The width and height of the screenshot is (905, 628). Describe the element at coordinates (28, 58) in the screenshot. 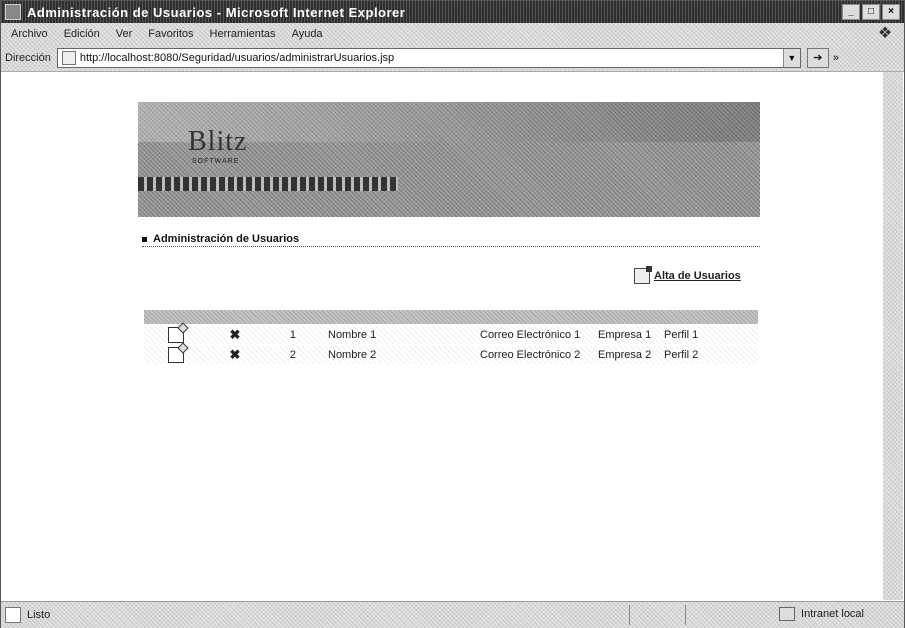

I see `address-label: Dirección` at that location.